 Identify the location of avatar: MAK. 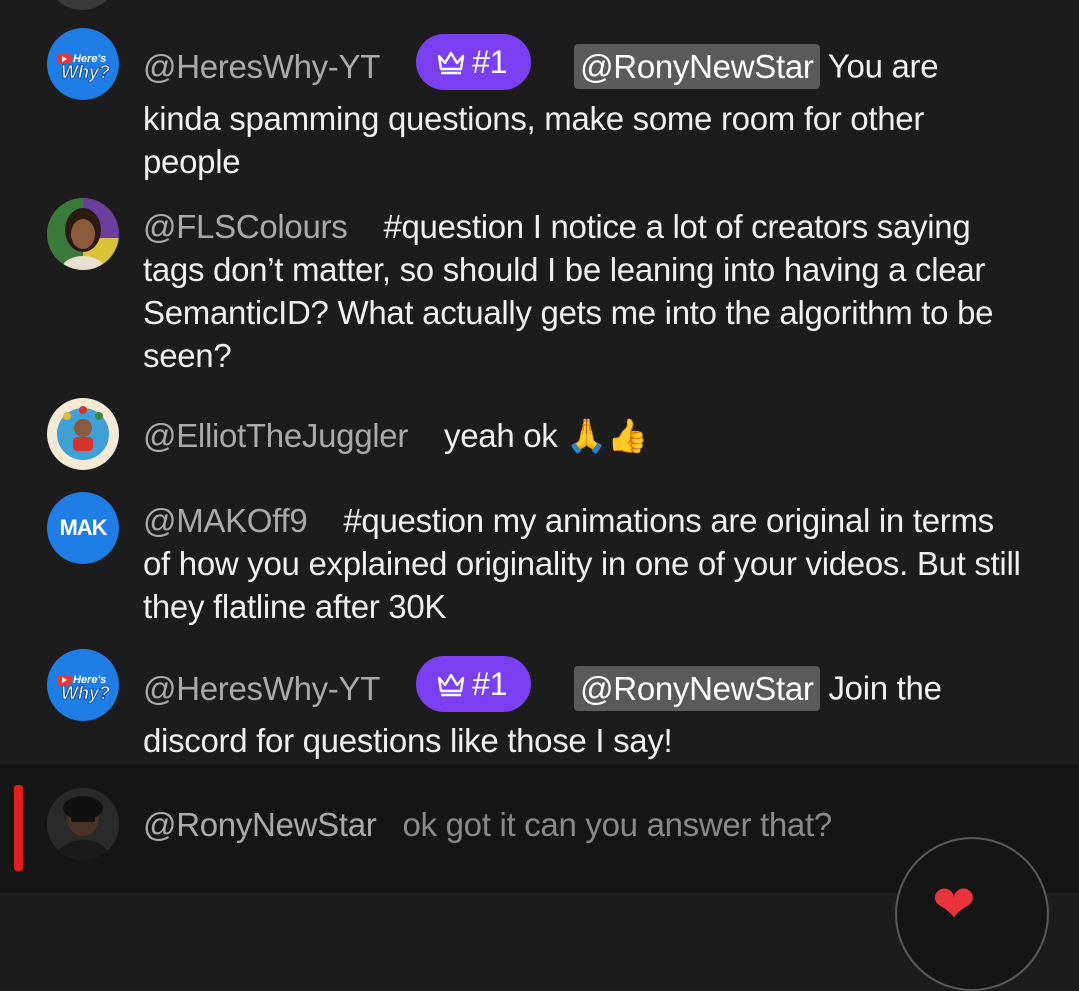
(83, 528).